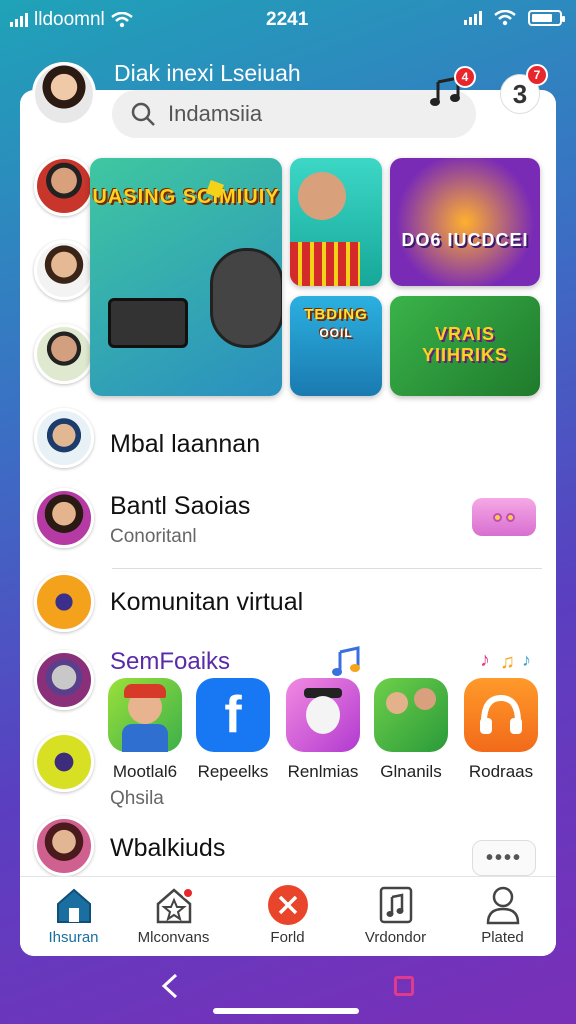 The image size is (576, 1024). What do you see at coordinates (411, 771) in the screenshot?
I see `app-label: Glnanils` at bounding box center [411, 771].